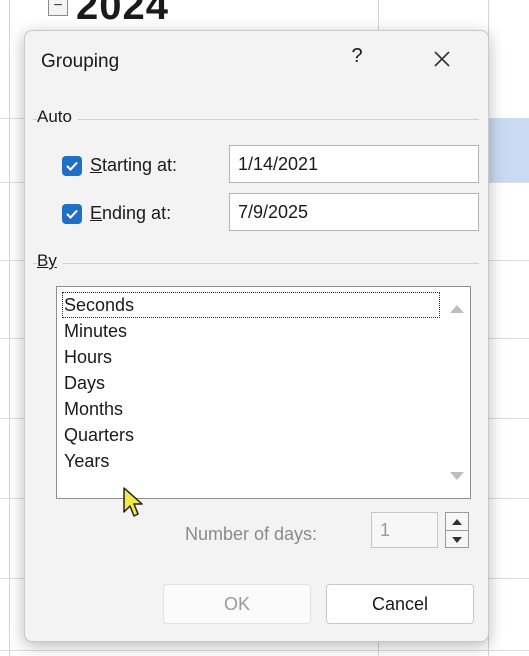  I want to click on mouse-pointer-icon, so click(133, 502).